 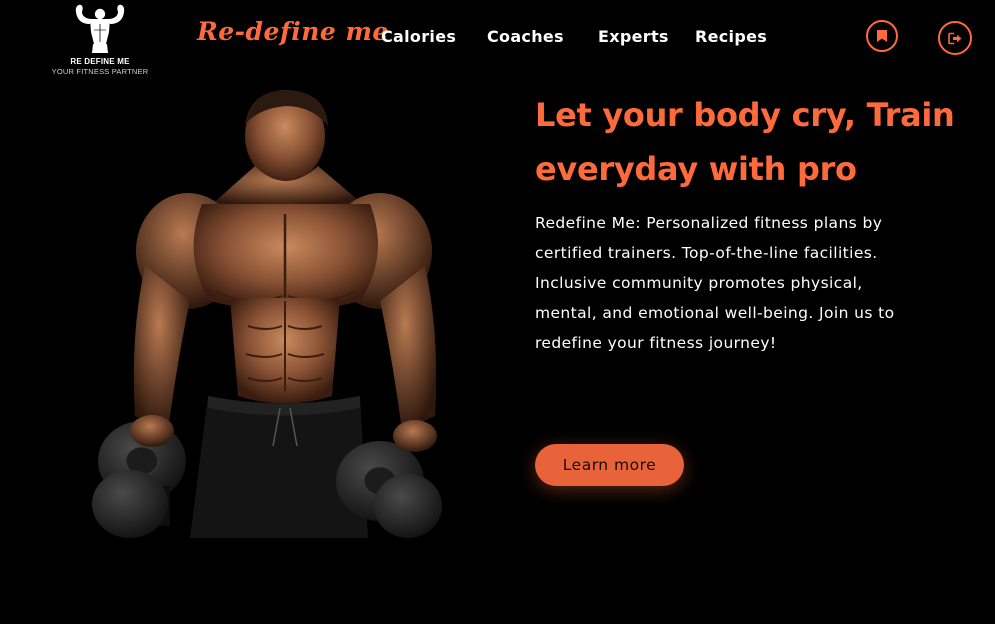 I want to click on bookmark-icon, so click(x=882, y=36).